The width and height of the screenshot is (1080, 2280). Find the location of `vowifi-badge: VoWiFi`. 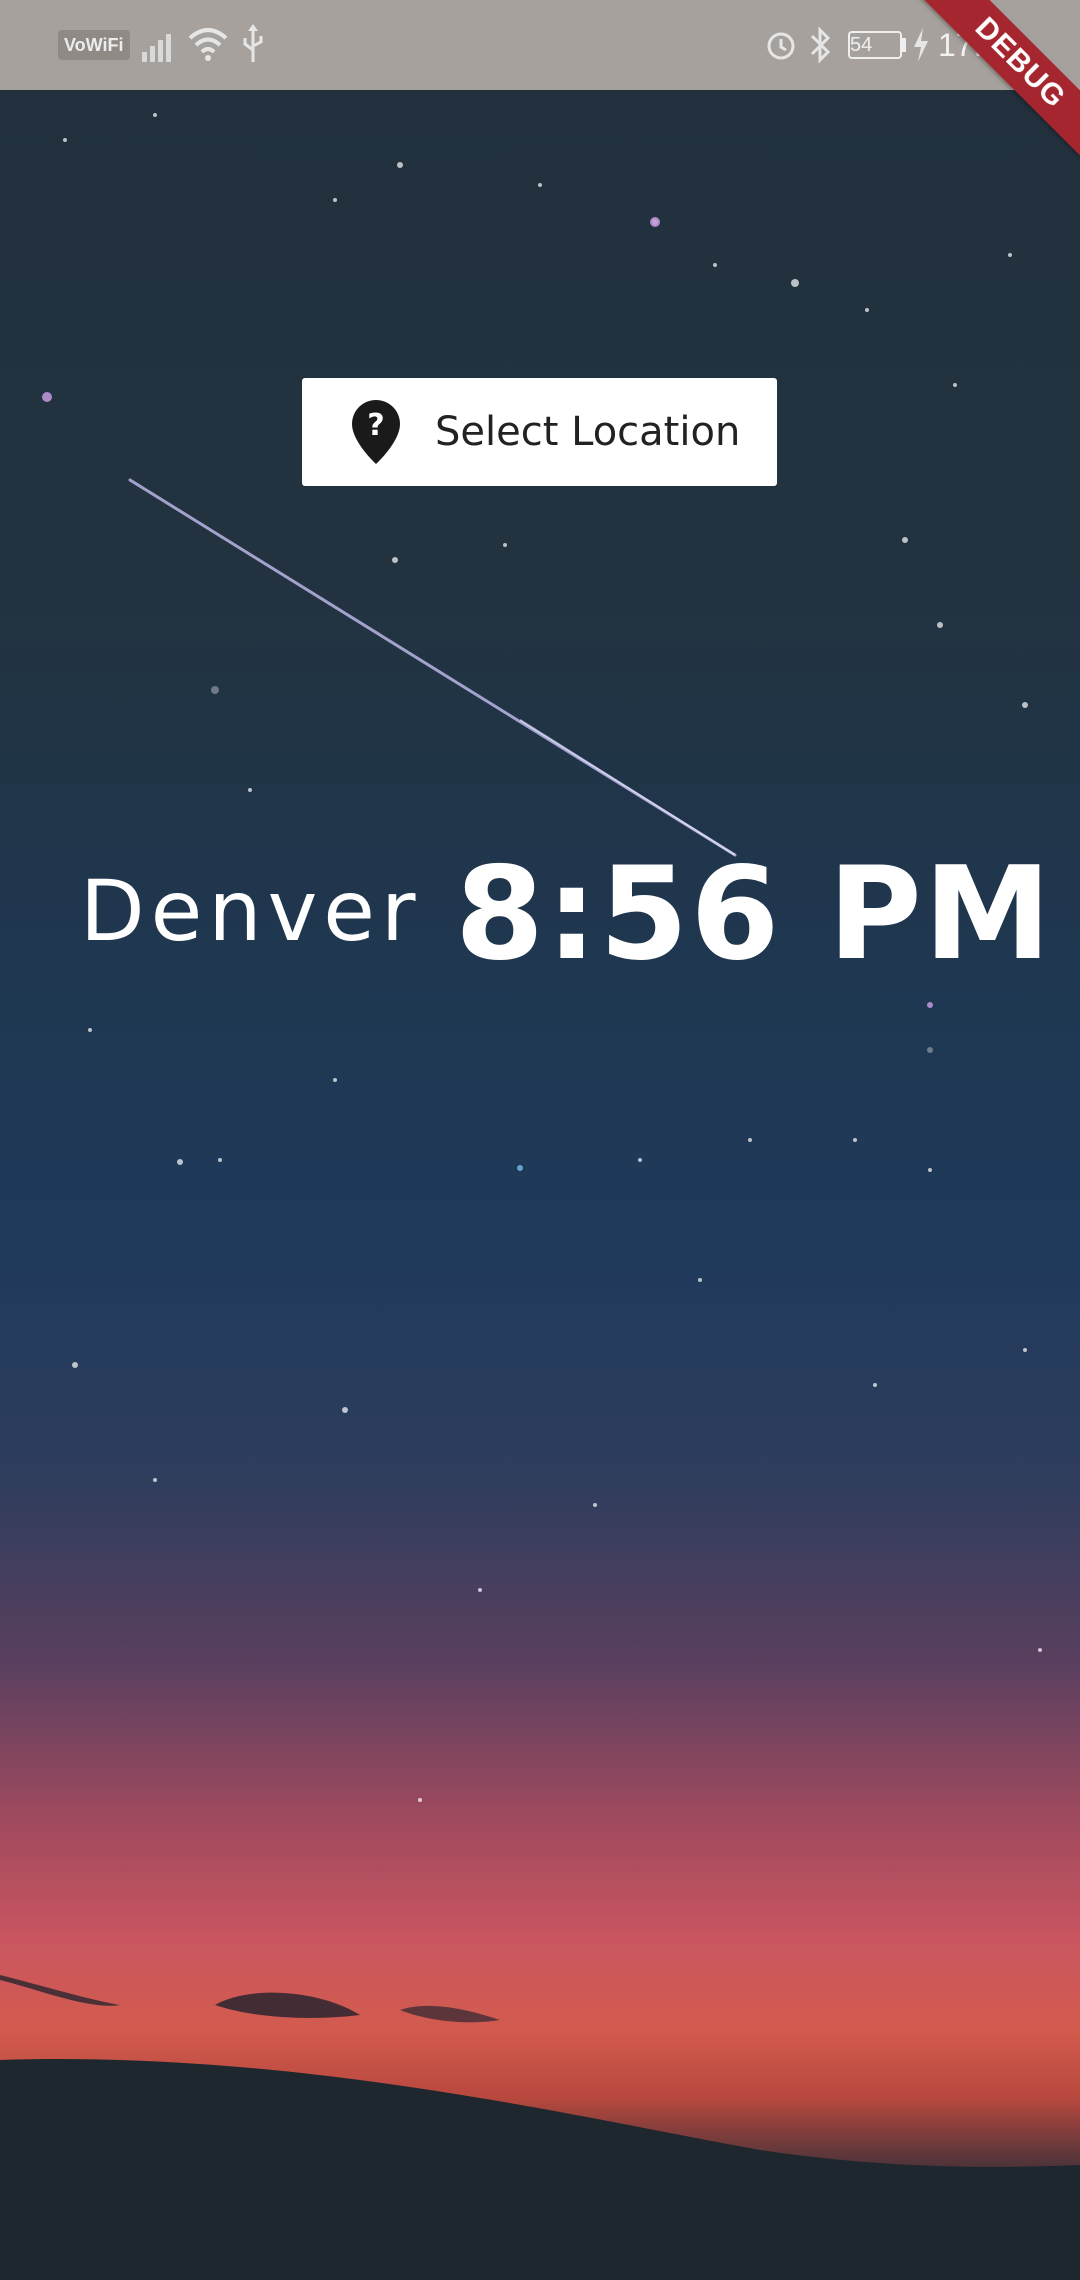

vowifi-badge: VoWiFi is located at coordinates (94, 45).